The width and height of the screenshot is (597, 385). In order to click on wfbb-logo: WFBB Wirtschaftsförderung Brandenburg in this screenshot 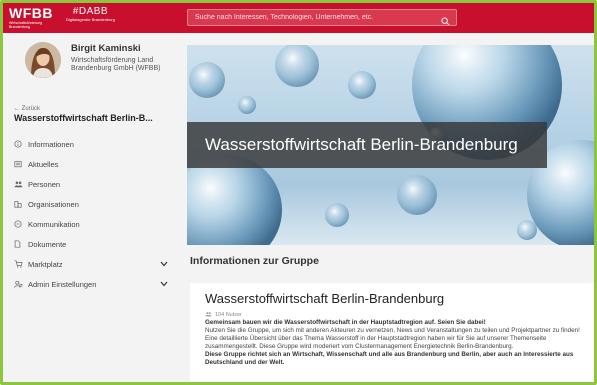, I will do `click(31, 17)`.